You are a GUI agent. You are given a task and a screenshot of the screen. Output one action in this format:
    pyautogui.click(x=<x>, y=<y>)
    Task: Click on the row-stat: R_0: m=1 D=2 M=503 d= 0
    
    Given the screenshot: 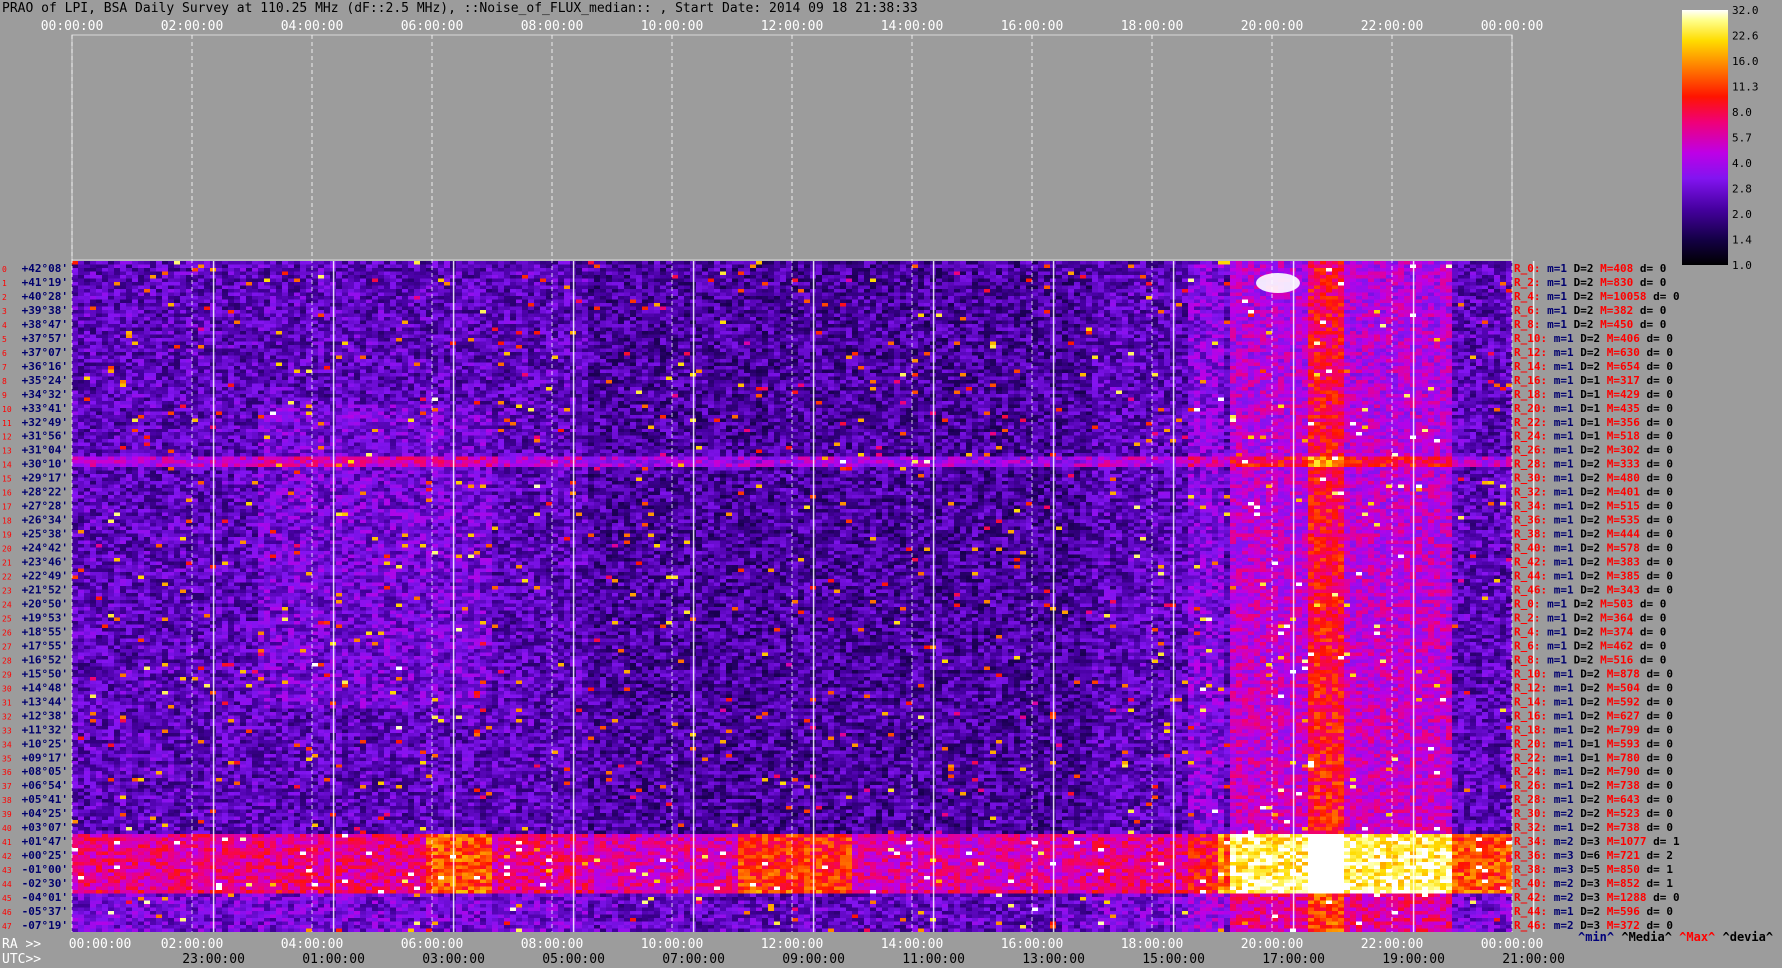 What is the action you would take?
    pyautogui.click(x=1590, y=603)
    